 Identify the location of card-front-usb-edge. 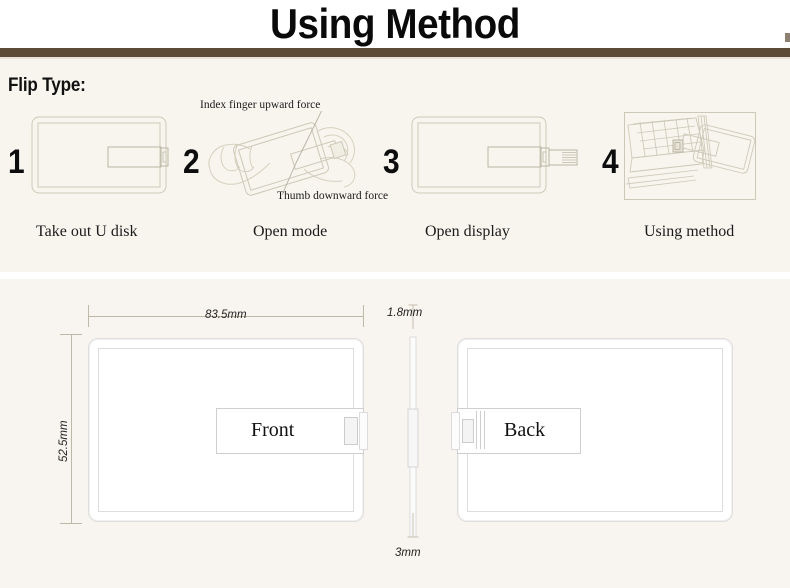
(363, 431).